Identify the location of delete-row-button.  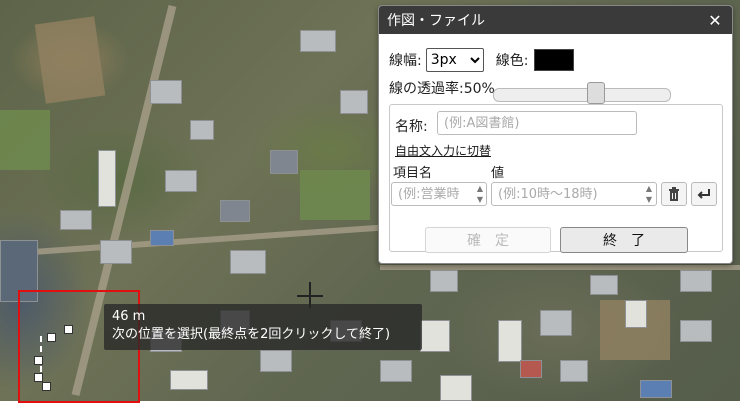
(674, 194).